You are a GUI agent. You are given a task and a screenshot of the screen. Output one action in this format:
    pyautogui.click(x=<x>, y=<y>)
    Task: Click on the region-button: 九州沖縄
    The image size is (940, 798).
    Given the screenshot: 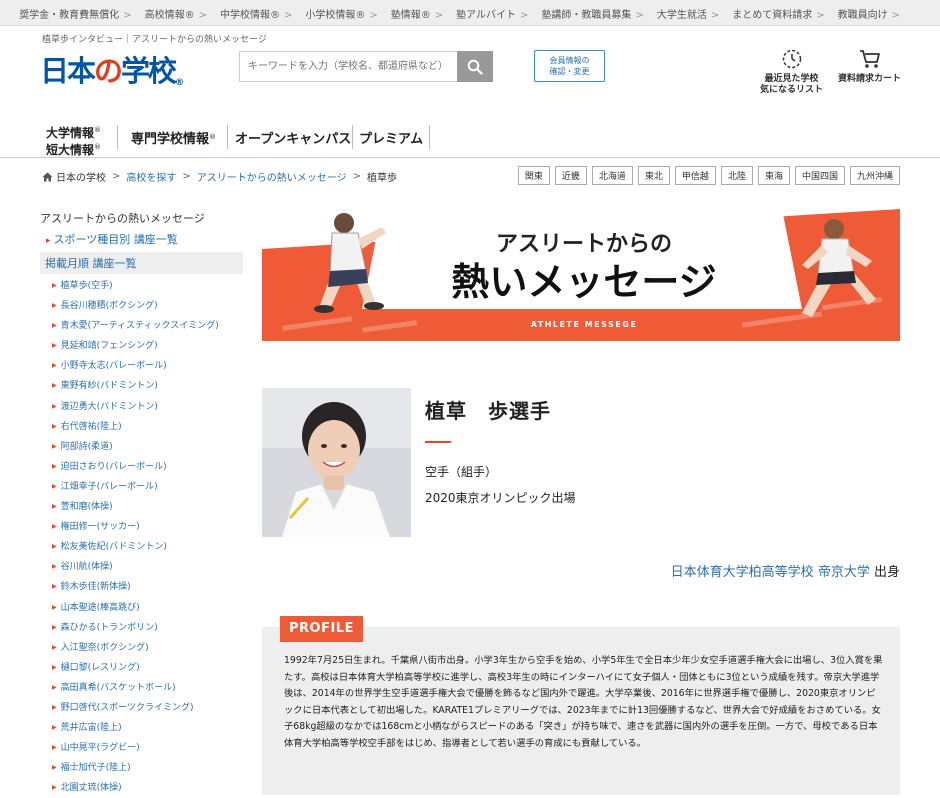 What is the action you would take?
    pyautogui.click(x=874, y=175)
    